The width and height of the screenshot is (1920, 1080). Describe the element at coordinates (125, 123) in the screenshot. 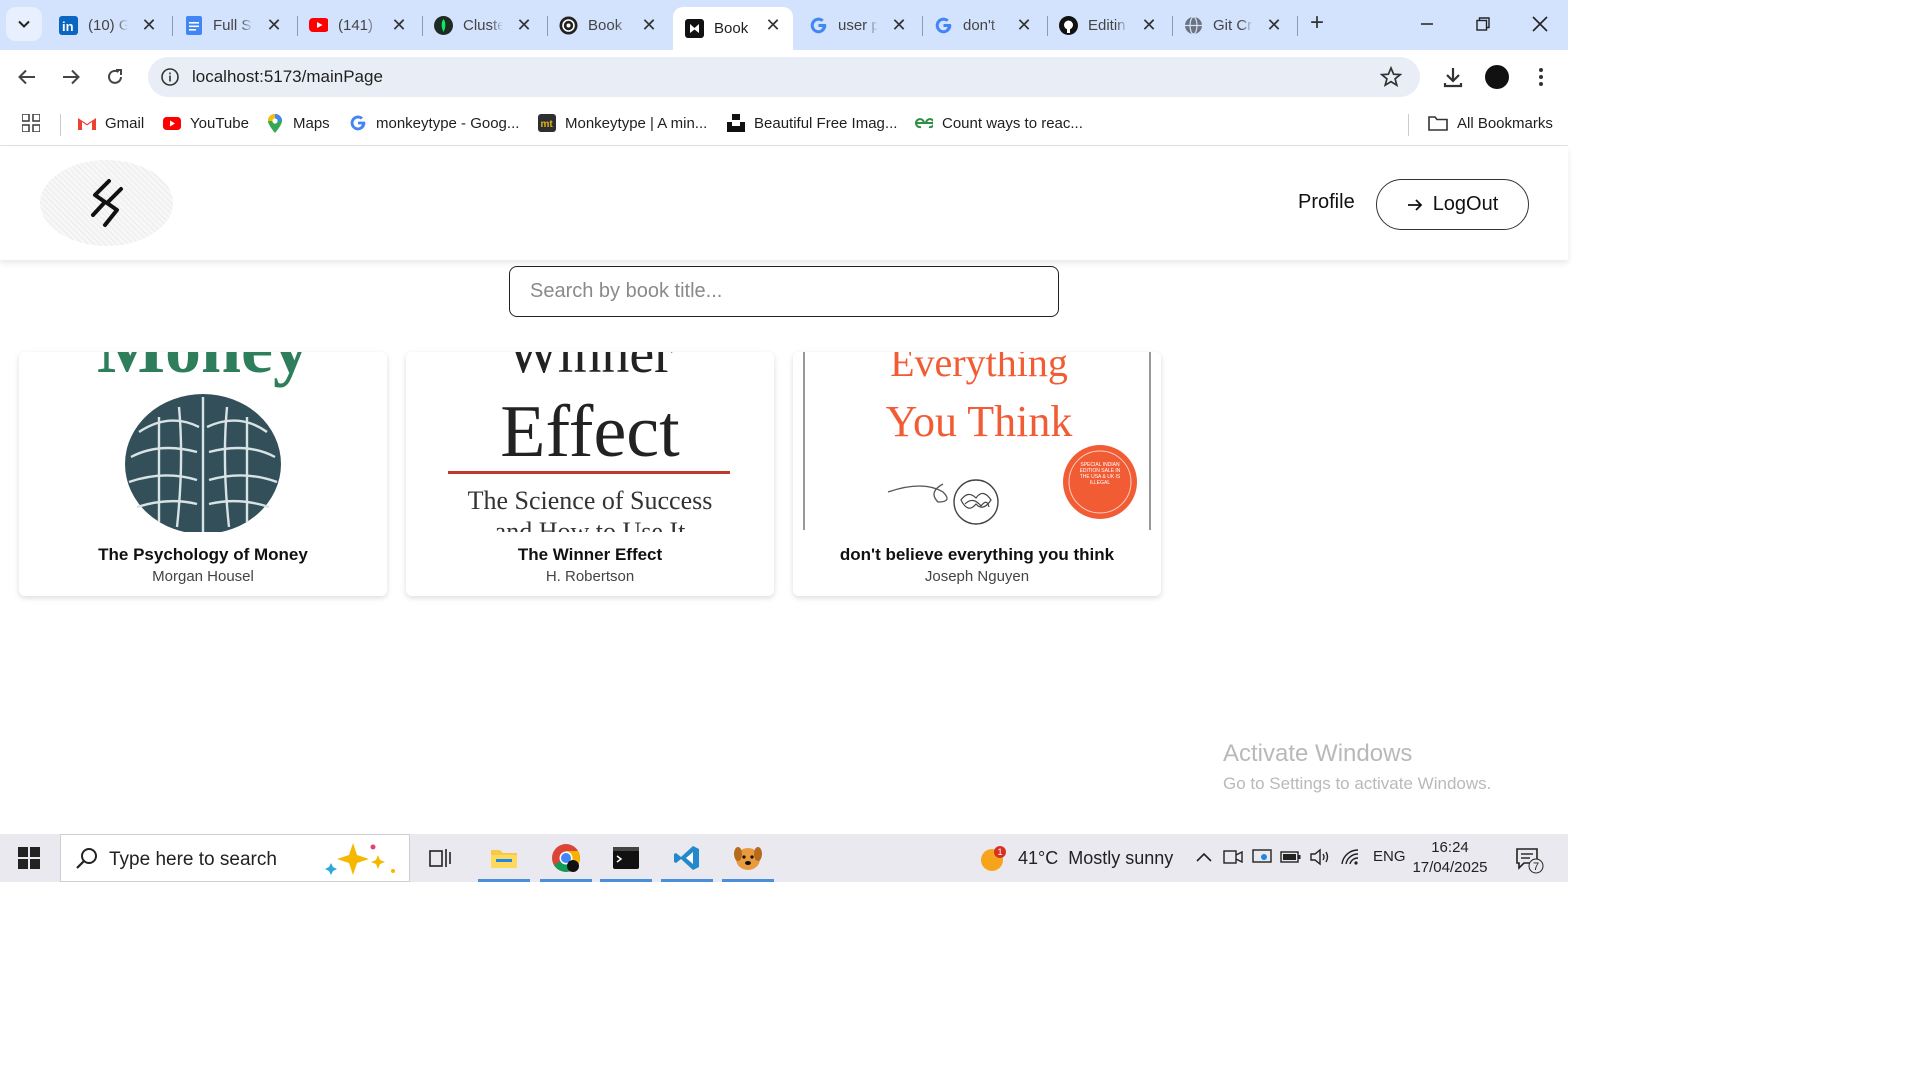

I see `bookmark-label: Gmail` at that location.